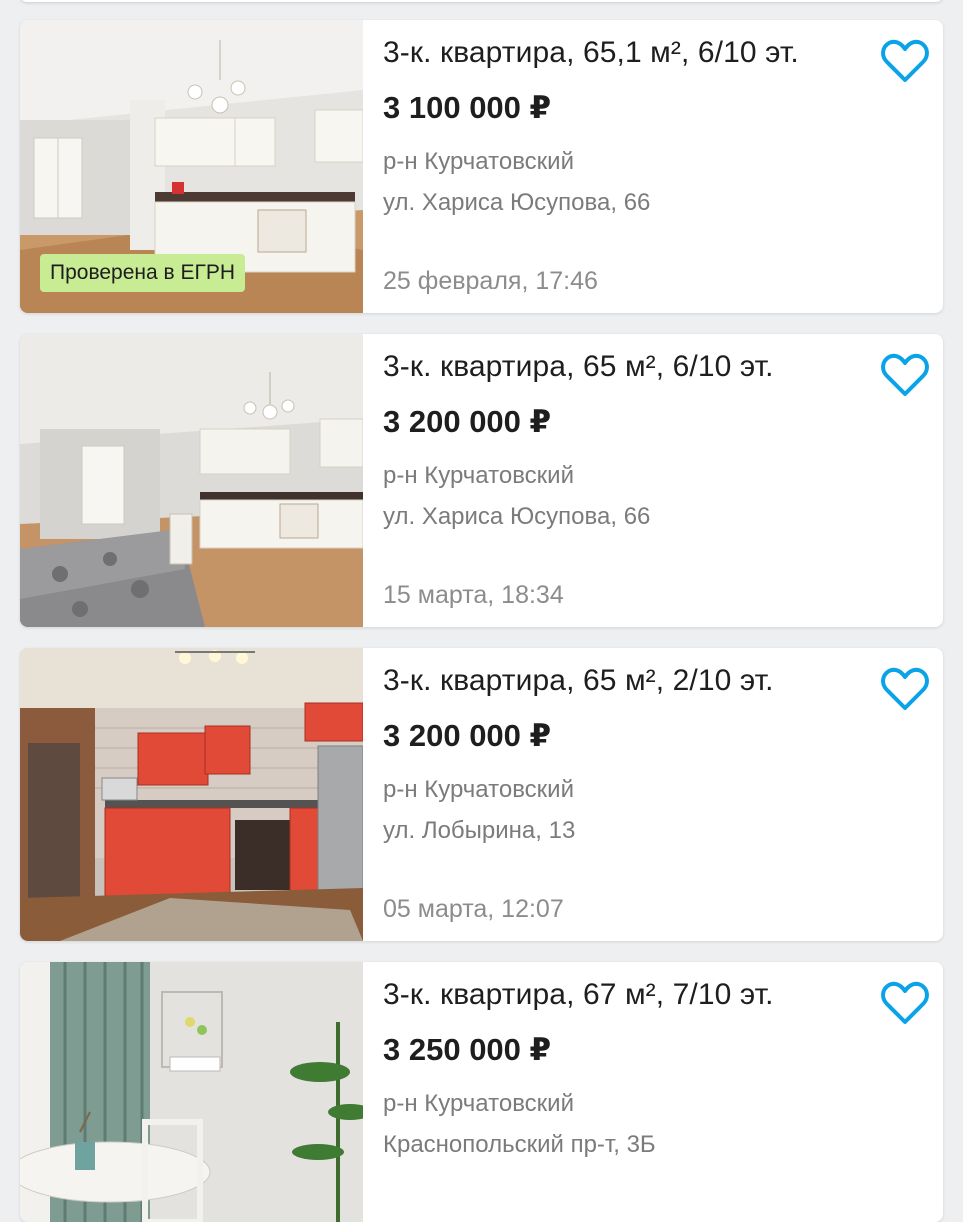 Image resolution: width=963 pixels, height=1222 pixels. What do you see at coordinates (591, 53) in the screenshot?
I see `listing-title: 3-к. квартира, 65,1 м², 6/10 эт.` at bounding box center [591, 53].